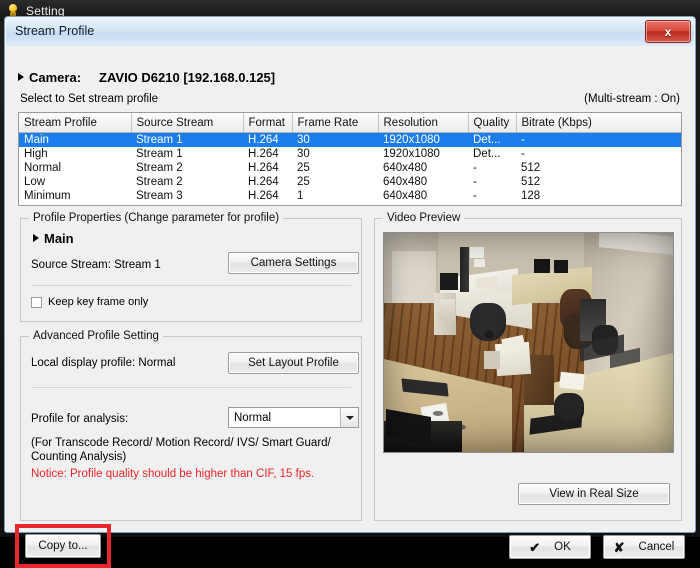 The height and width of the screenshot is (568, 700). What do you see at coordinates (159, 196) in the screenshot?
I see `table-cell-source: Stream 3` at bounding box center [159, 196].